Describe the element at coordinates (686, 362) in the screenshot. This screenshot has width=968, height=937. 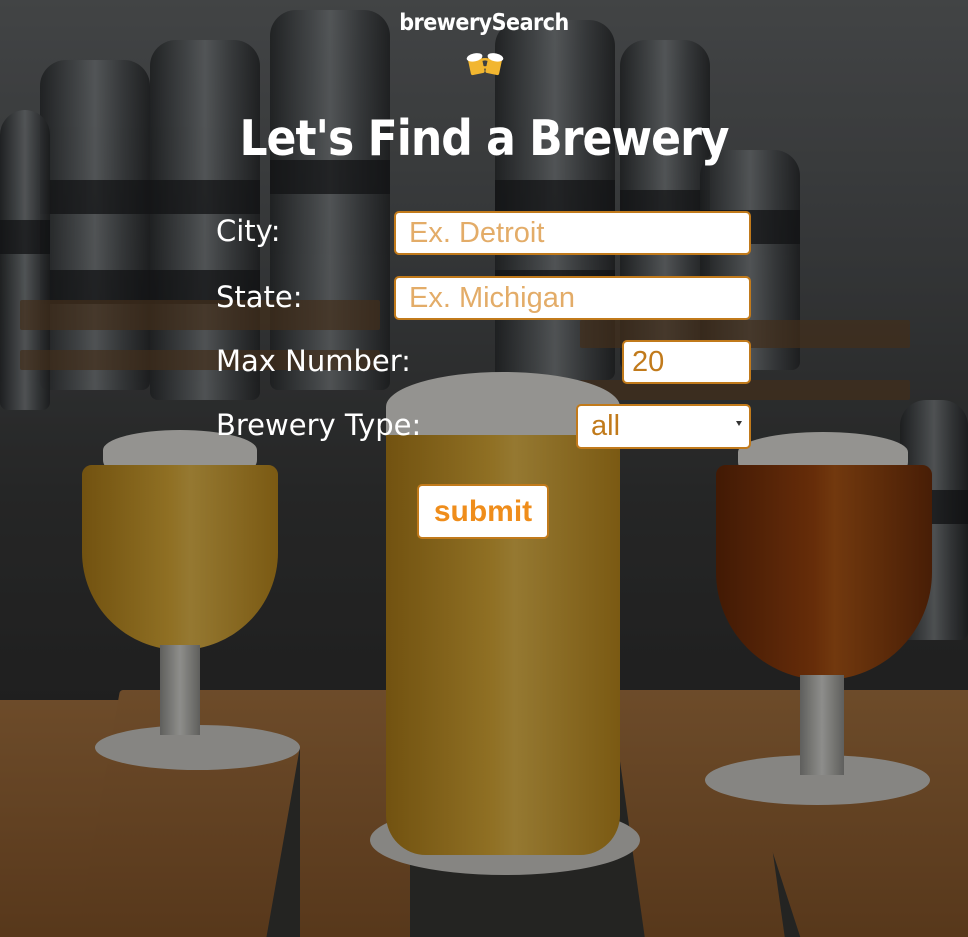
I see `max-number-input` at that location.